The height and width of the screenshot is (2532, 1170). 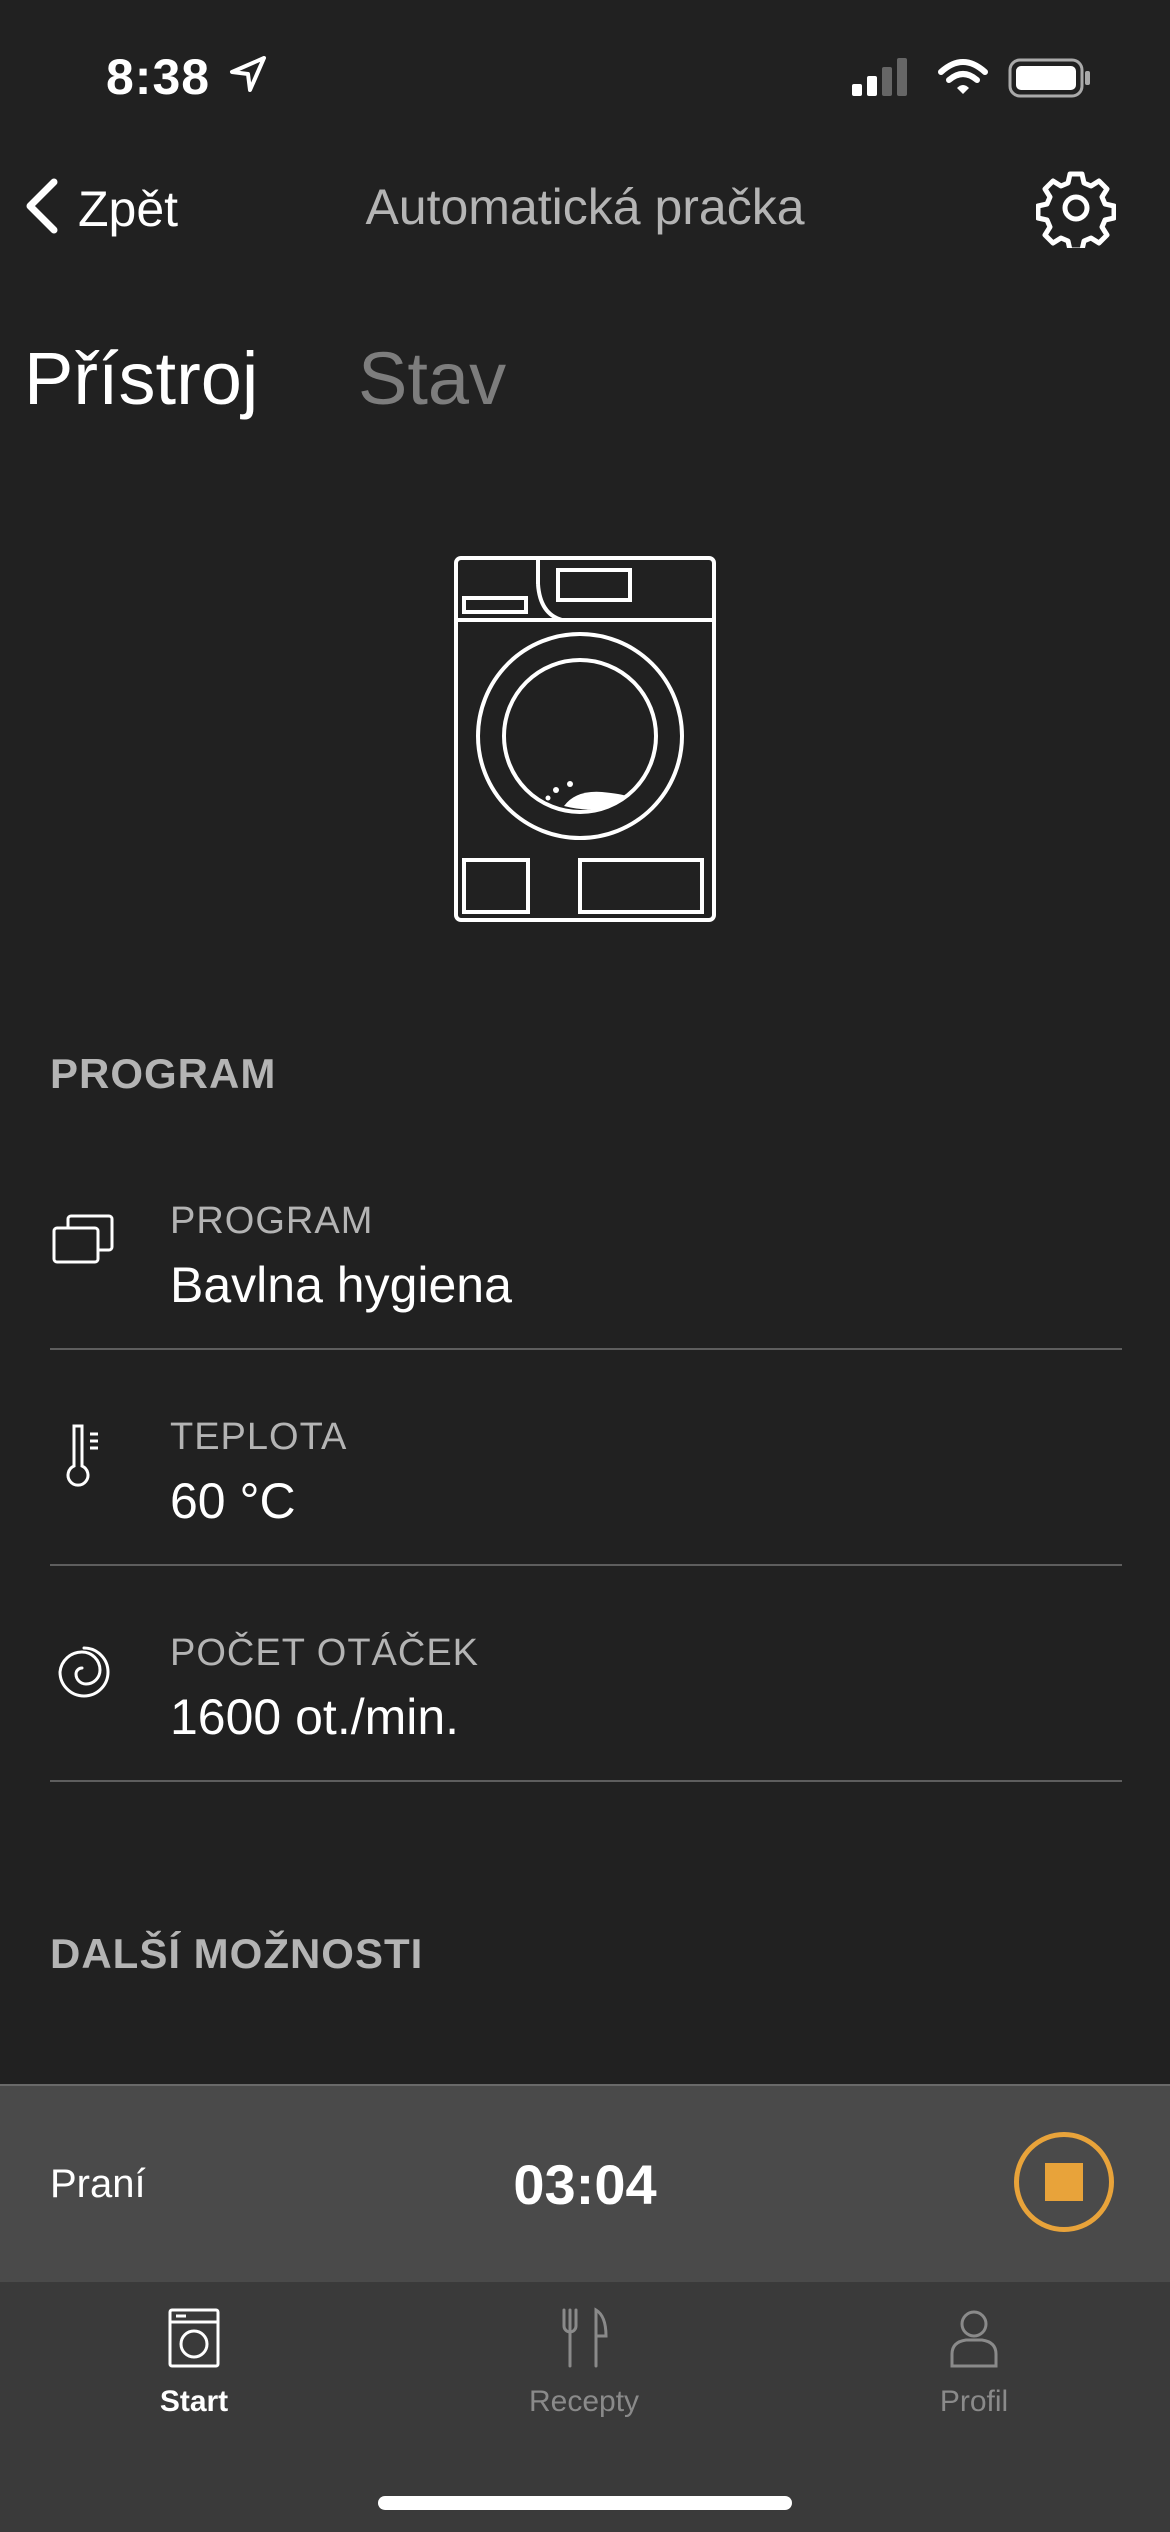 What do you see at coordinates (584, 2340) in the screenshot?
I see `cutlery-icon` at bounding box center [584, 2340].